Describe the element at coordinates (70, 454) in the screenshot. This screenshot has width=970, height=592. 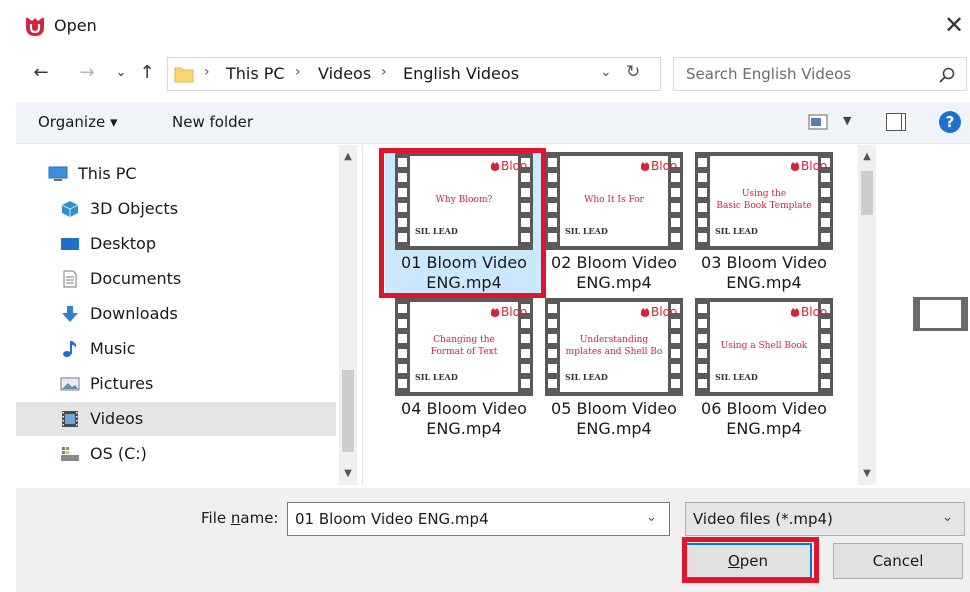
I see `drive-icon` at that location.